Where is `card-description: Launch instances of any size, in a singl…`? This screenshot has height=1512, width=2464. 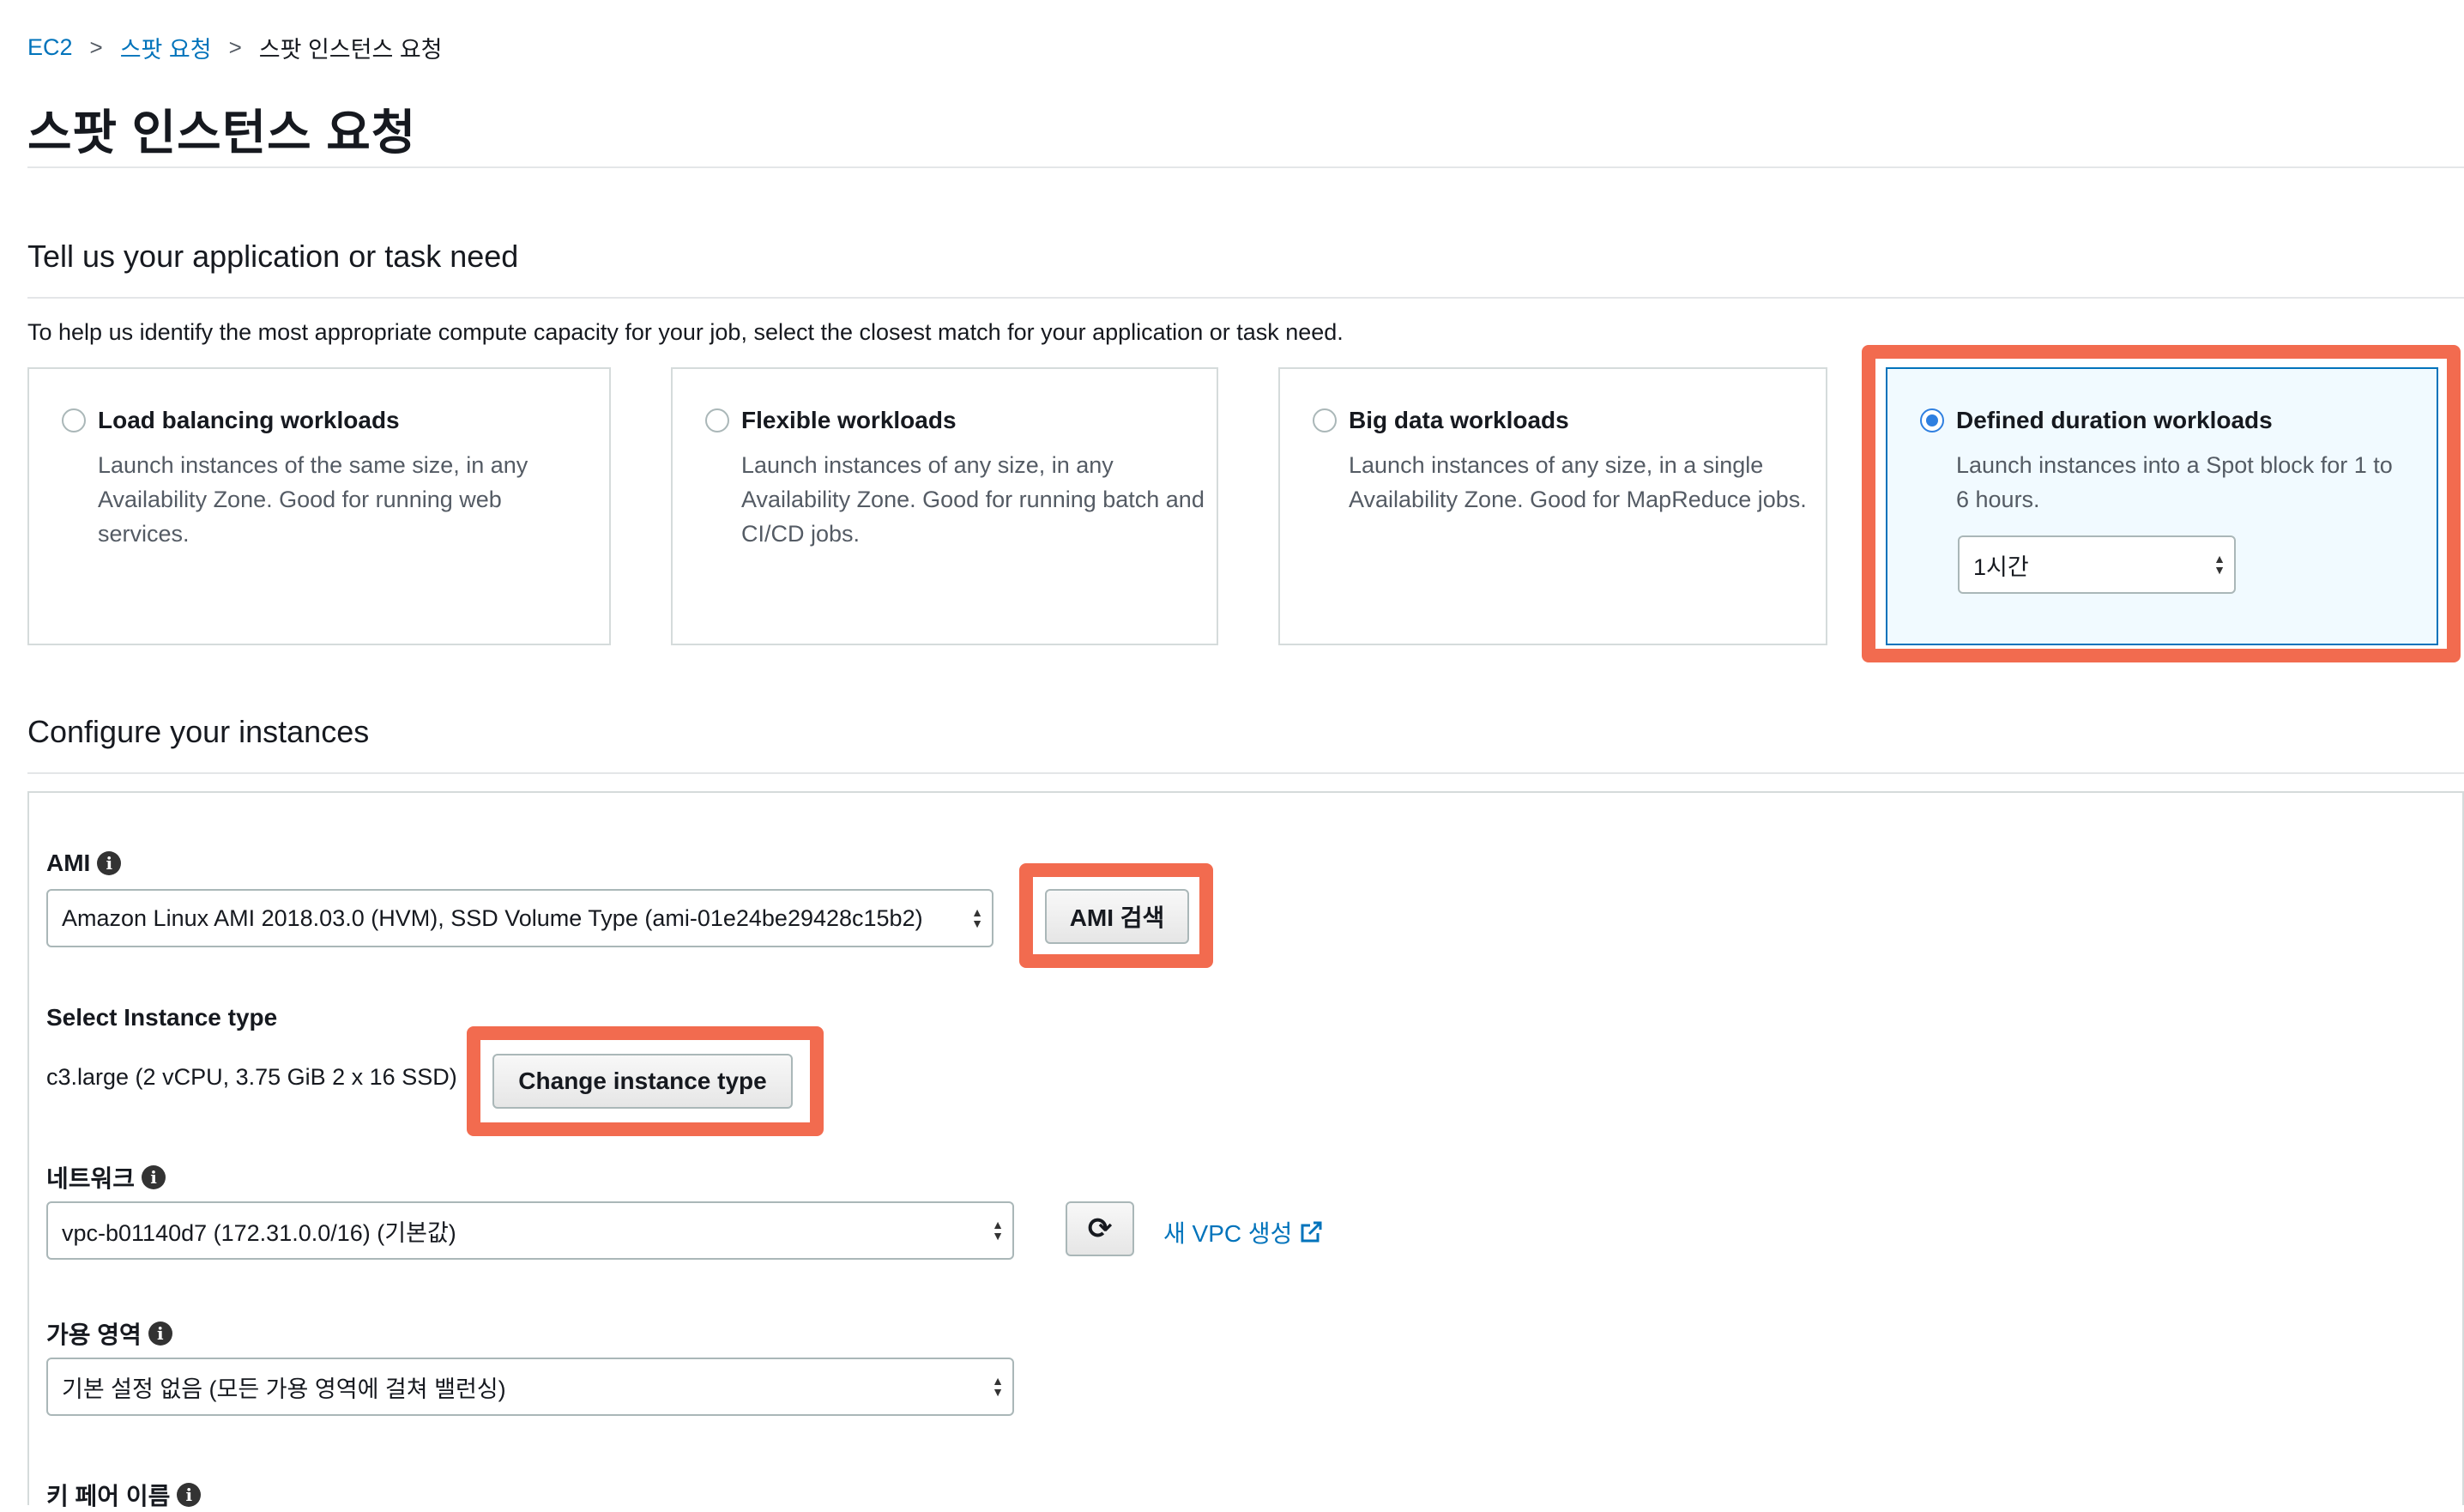 card-description: Launch instances of any size, in a singl… is located at coordinates (1578, 482).